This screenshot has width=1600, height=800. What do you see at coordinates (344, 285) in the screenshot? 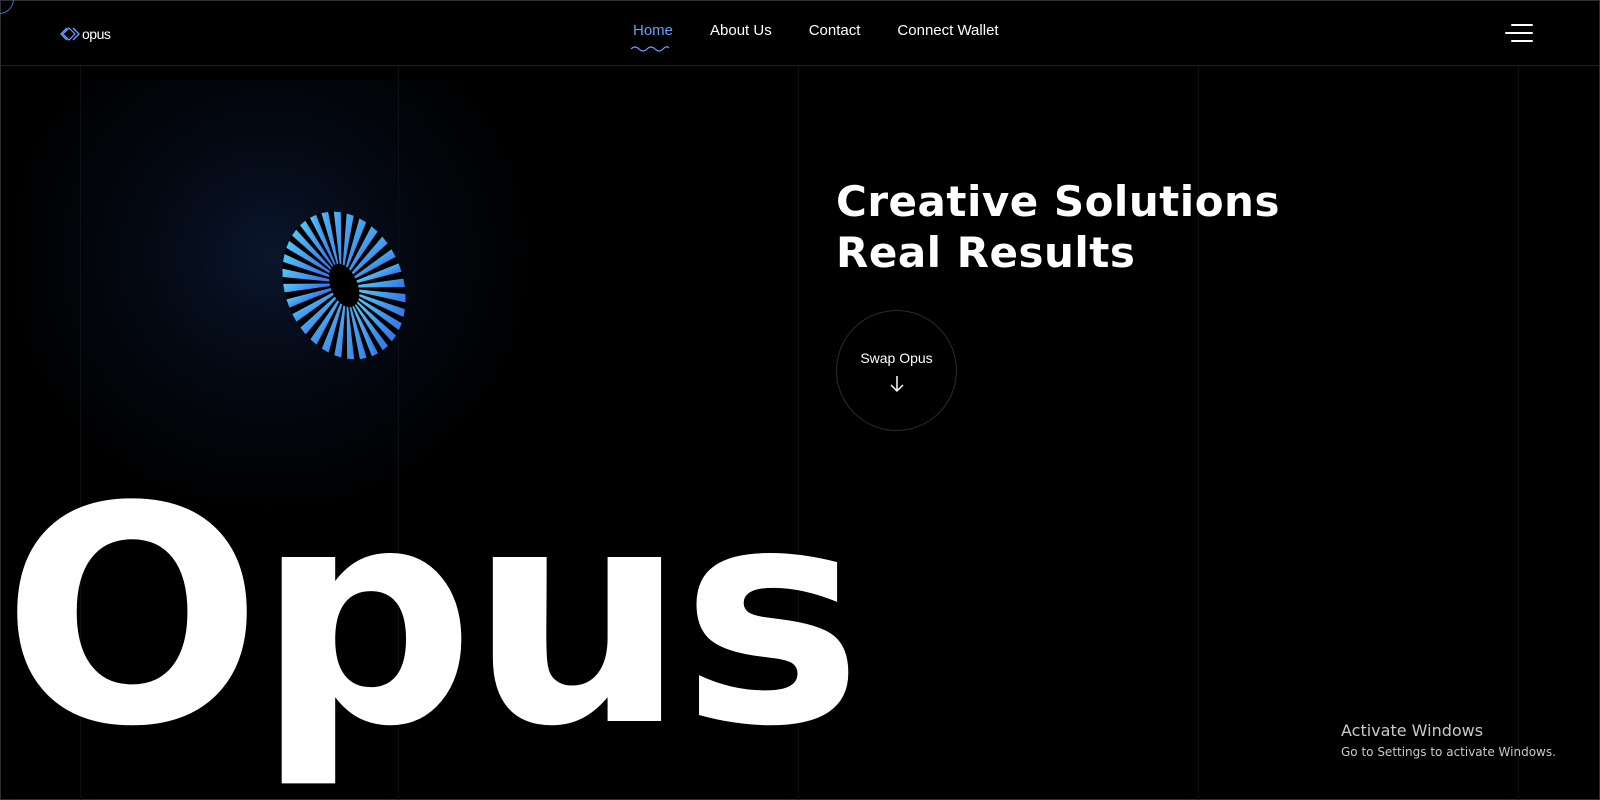
I see `striped-torus-graphic` at bounding box center [344, 285].